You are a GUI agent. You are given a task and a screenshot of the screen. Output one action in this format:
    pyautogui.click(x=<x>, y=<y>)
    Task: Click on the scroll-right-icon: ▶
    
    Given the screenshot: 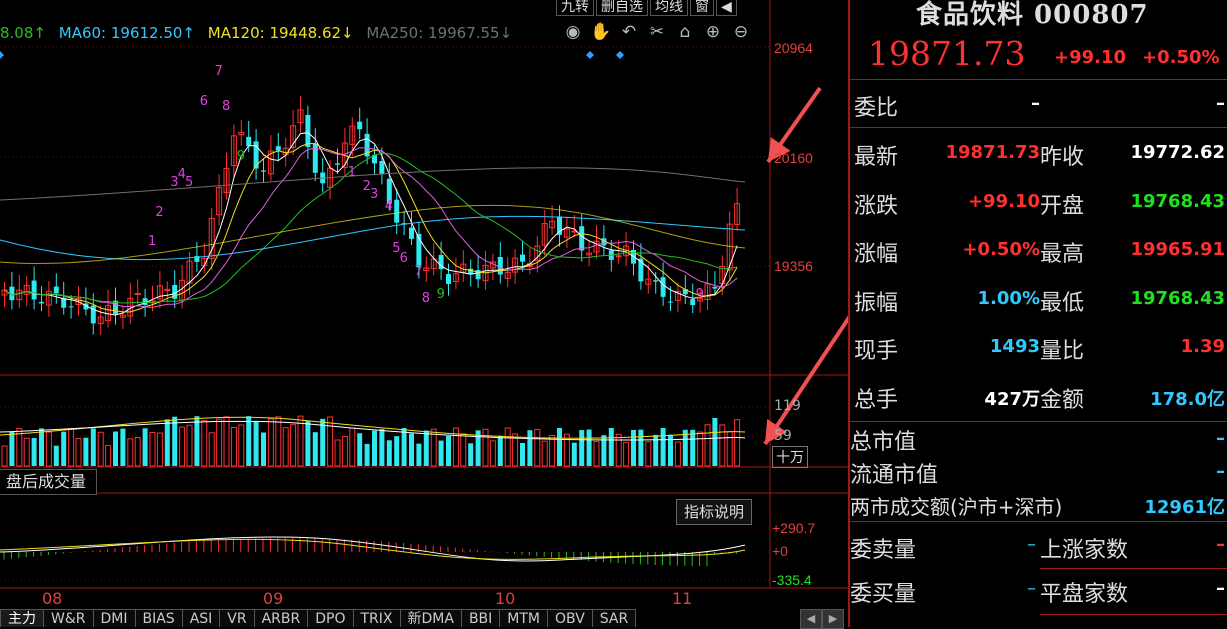 What is the action you would take?
    pyautogui.click(x=833, y=619)
    